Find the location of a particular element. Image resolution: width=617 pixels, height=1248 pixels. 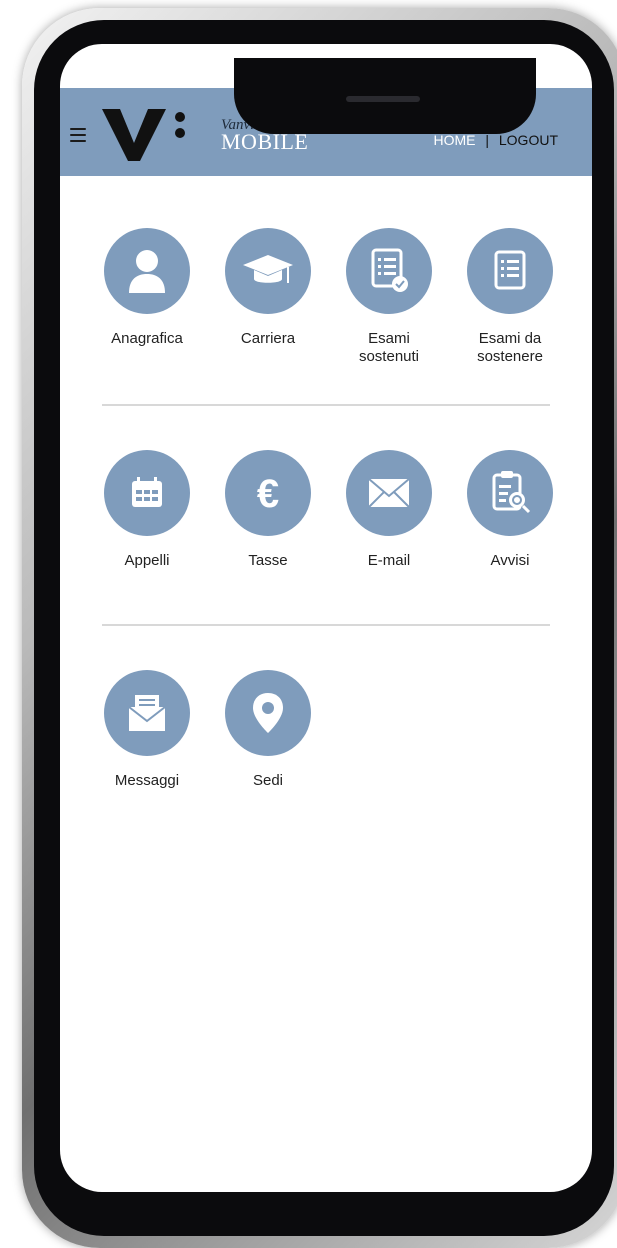

hamburger-menu-icon is located at coordinates (78, 135).